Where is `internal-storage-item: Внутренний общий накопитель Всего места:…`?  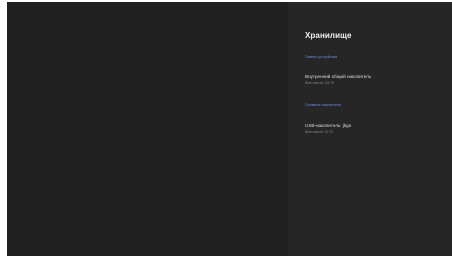
internal-storage-item: Внутренний общий накопитель Всего места:… is located at coordinates (375, 79).